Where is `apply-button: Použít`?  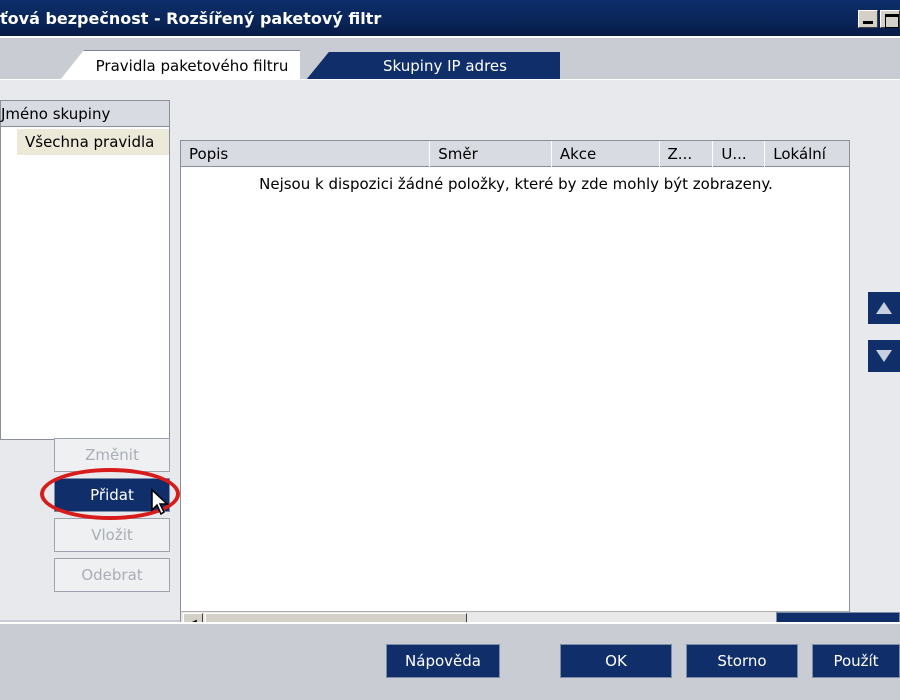 apply-button: Použít is located at coordinates (856, 661).